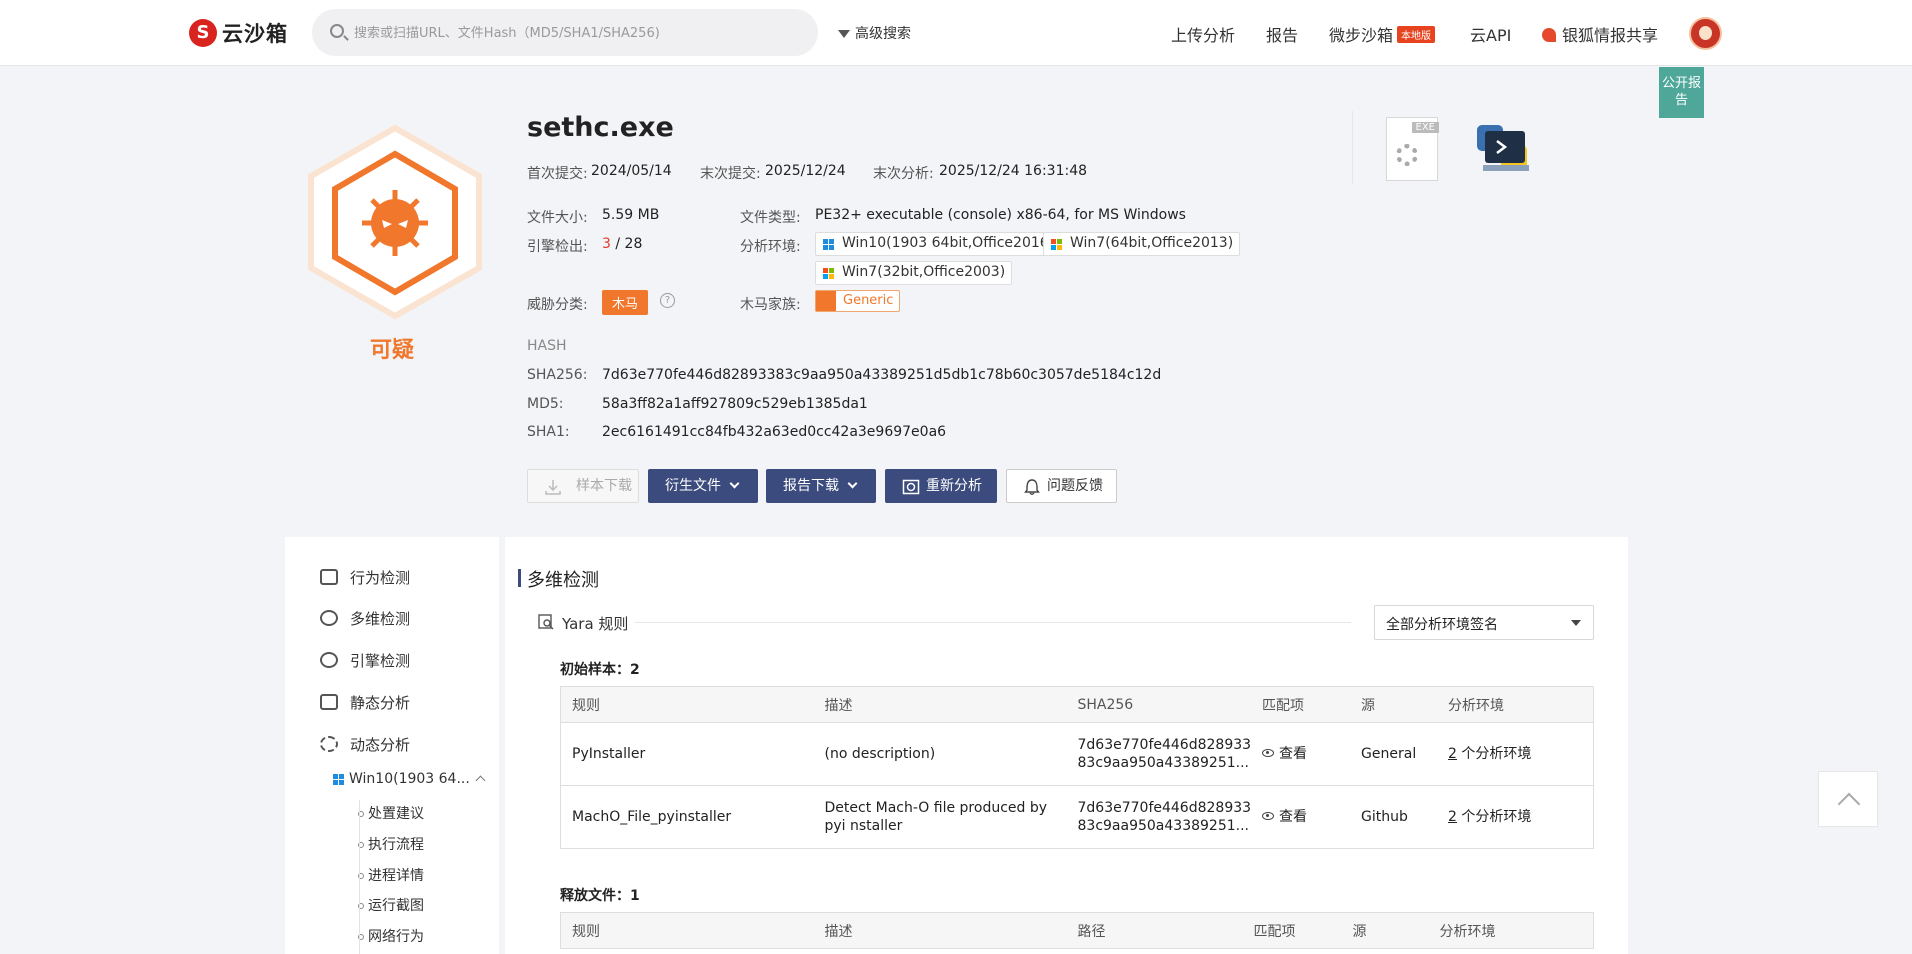  I want to click on nav-report: 报告, so click(1282, 34).